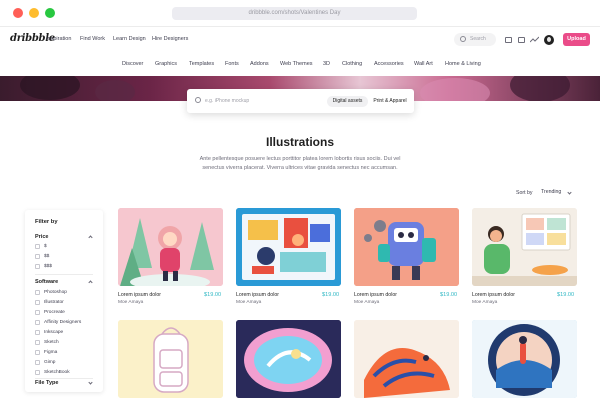  I want to click on category-graphics: Graphics, so click(166, 64).